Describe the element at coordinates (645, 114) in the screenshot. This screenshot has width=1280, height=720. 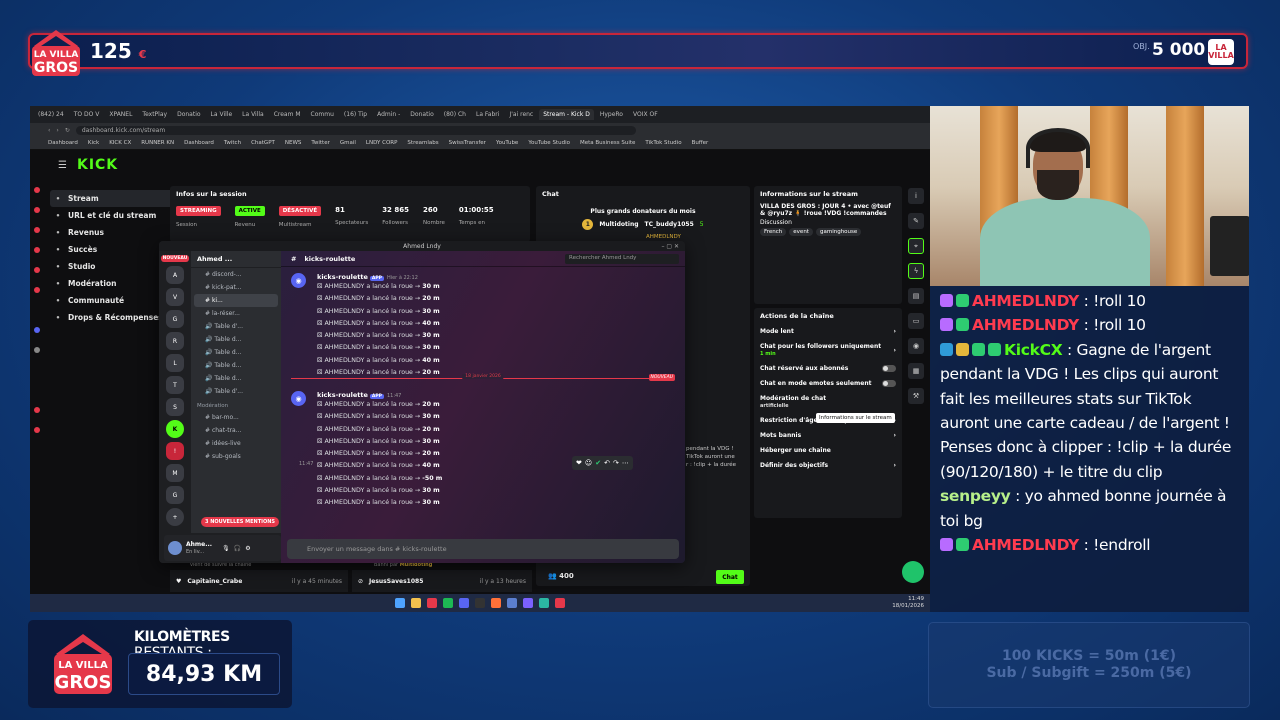
I see `browser-tab: VOIX OF` at that location.